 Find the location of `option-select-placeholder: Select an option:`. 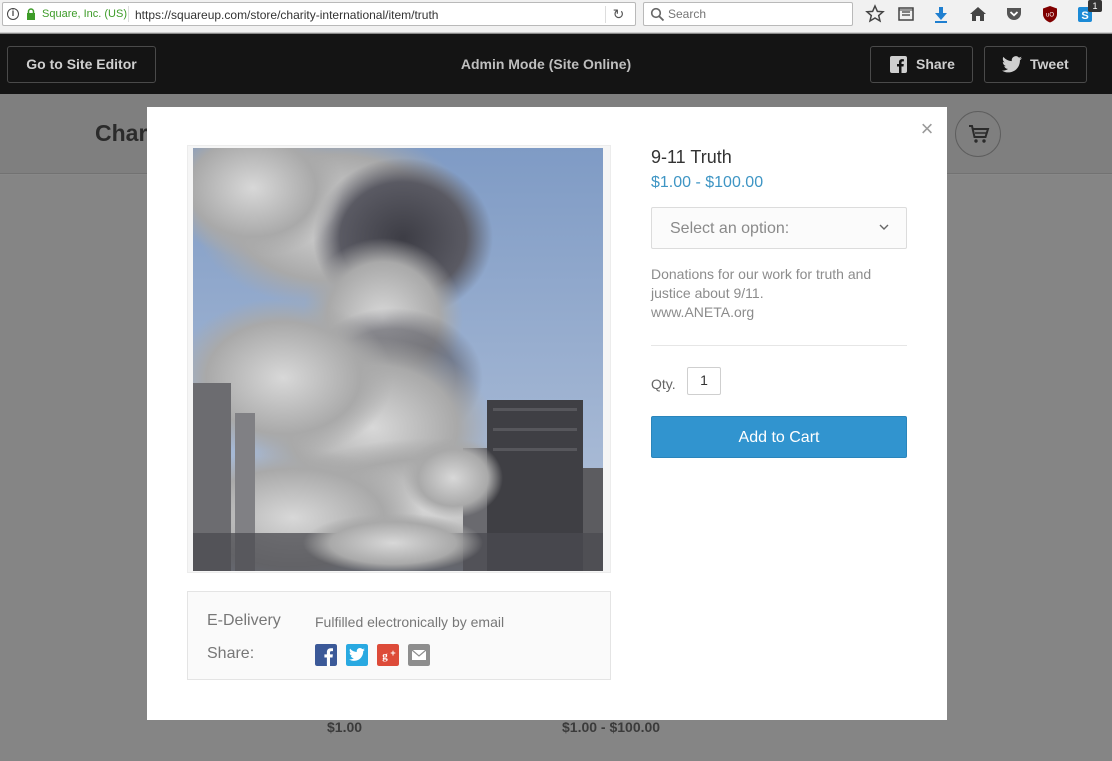

option-select-placeholder: Select an option: is located at coordinates (730, 228).